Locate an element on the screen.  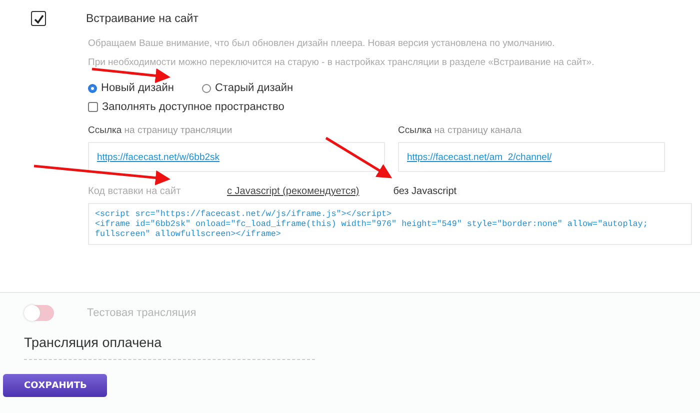
field-label-hint: на страницу трансляции is located at coordinates (178, 130).